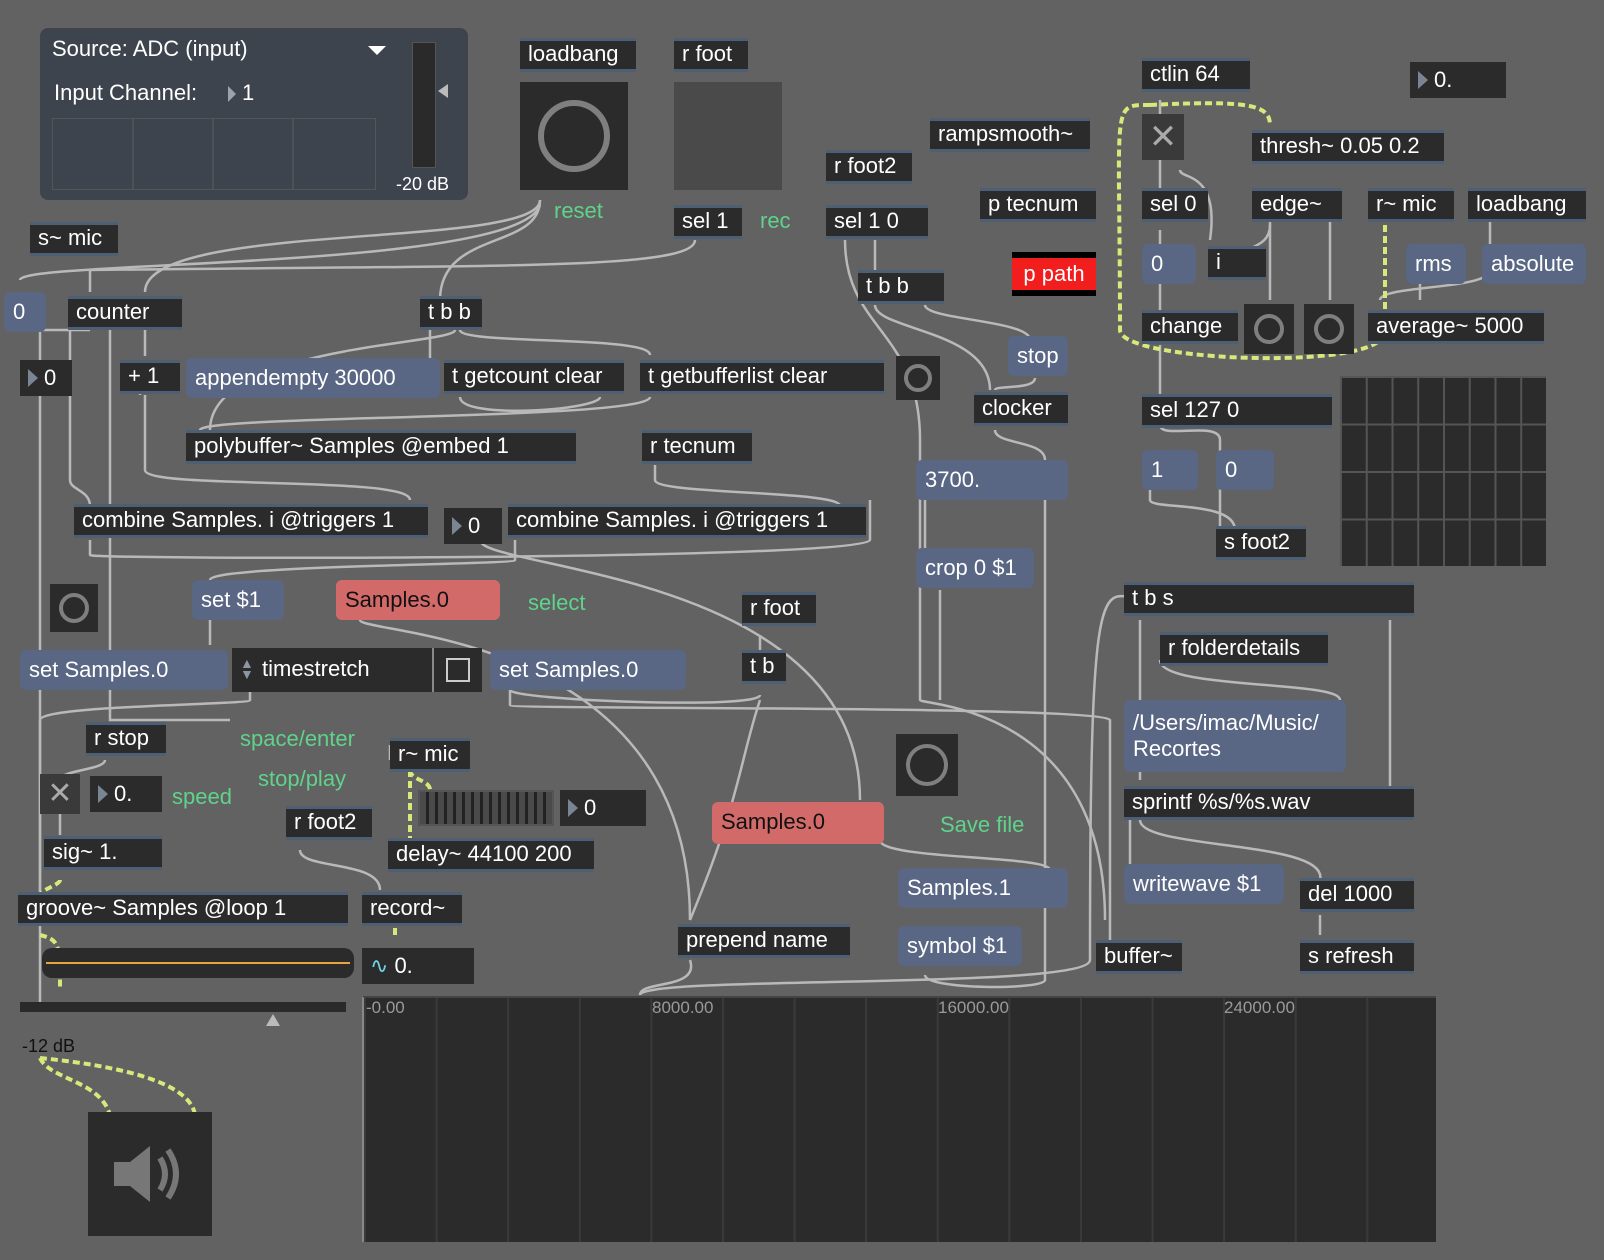  What do you see at coordinates (473, 526) in the screenshot?
I see `combine-number-box: 0` at bounding box center [473, 526].